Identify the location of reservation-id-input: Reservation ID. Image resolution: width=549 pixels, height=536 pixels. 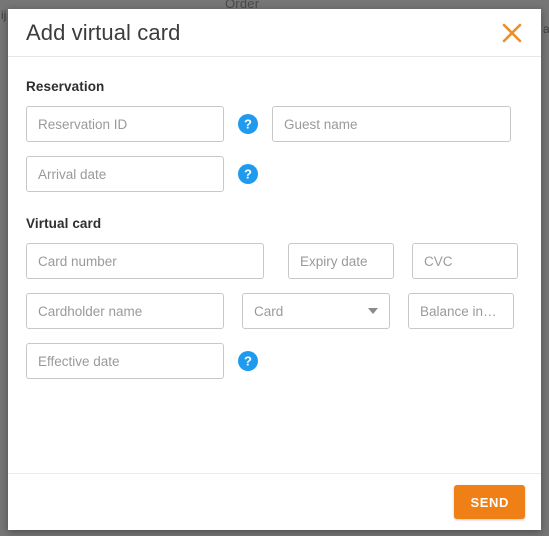
(125, 124).